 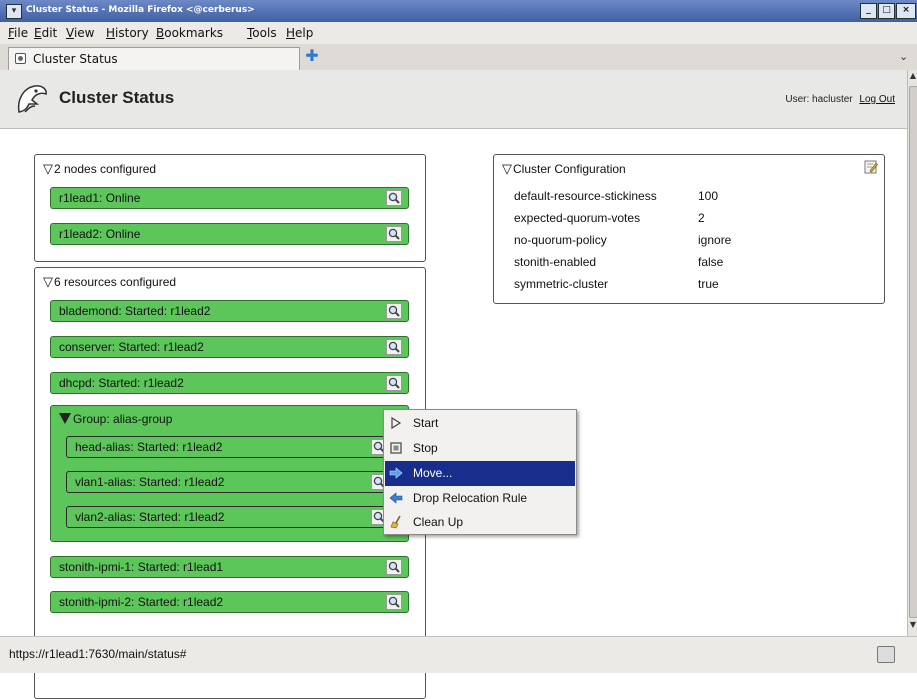 I want to click on tab-list-icon: ⌄, so click(x=903, y=56).